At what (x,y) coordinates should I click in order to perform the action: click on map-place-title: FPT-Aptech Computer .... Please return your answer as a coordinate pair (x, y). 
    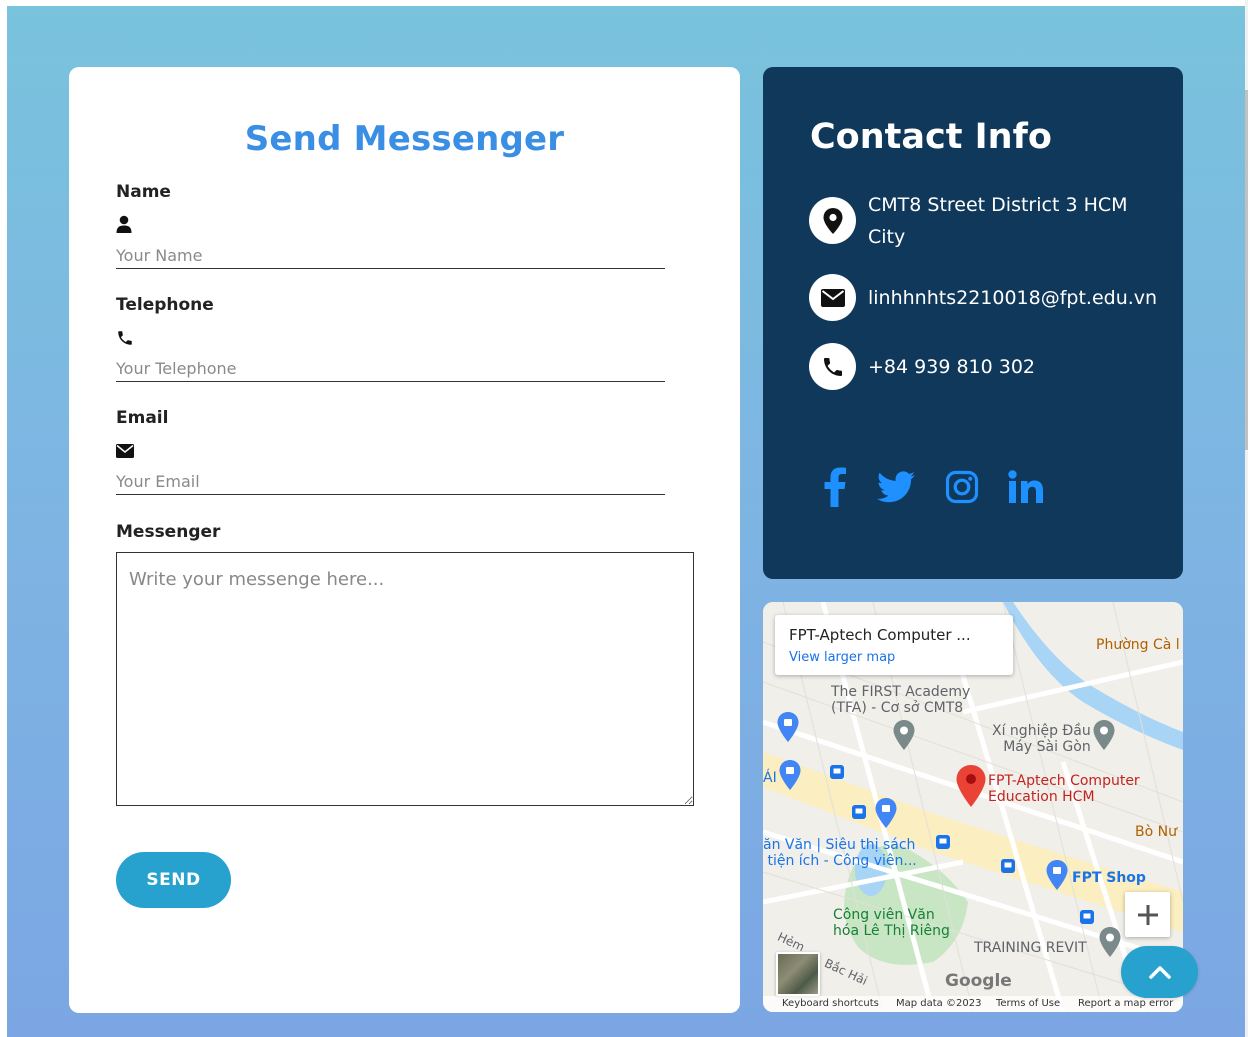
    Looking at the image, I should click on (880, 635).